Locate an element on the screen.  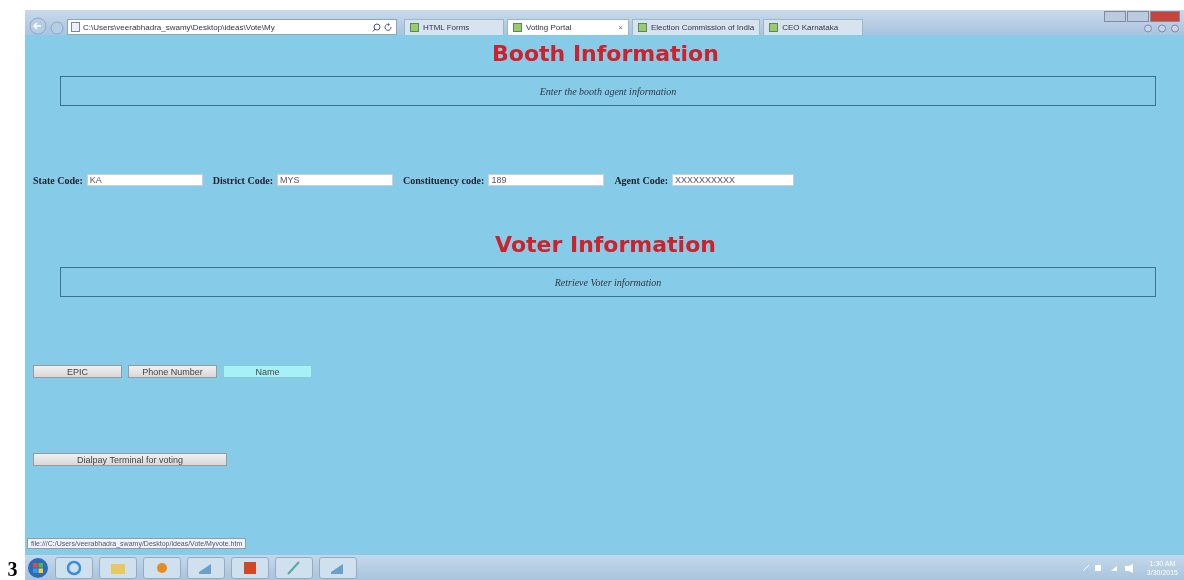
search-option-button: Phone Number is located at coordinates (172, 371).